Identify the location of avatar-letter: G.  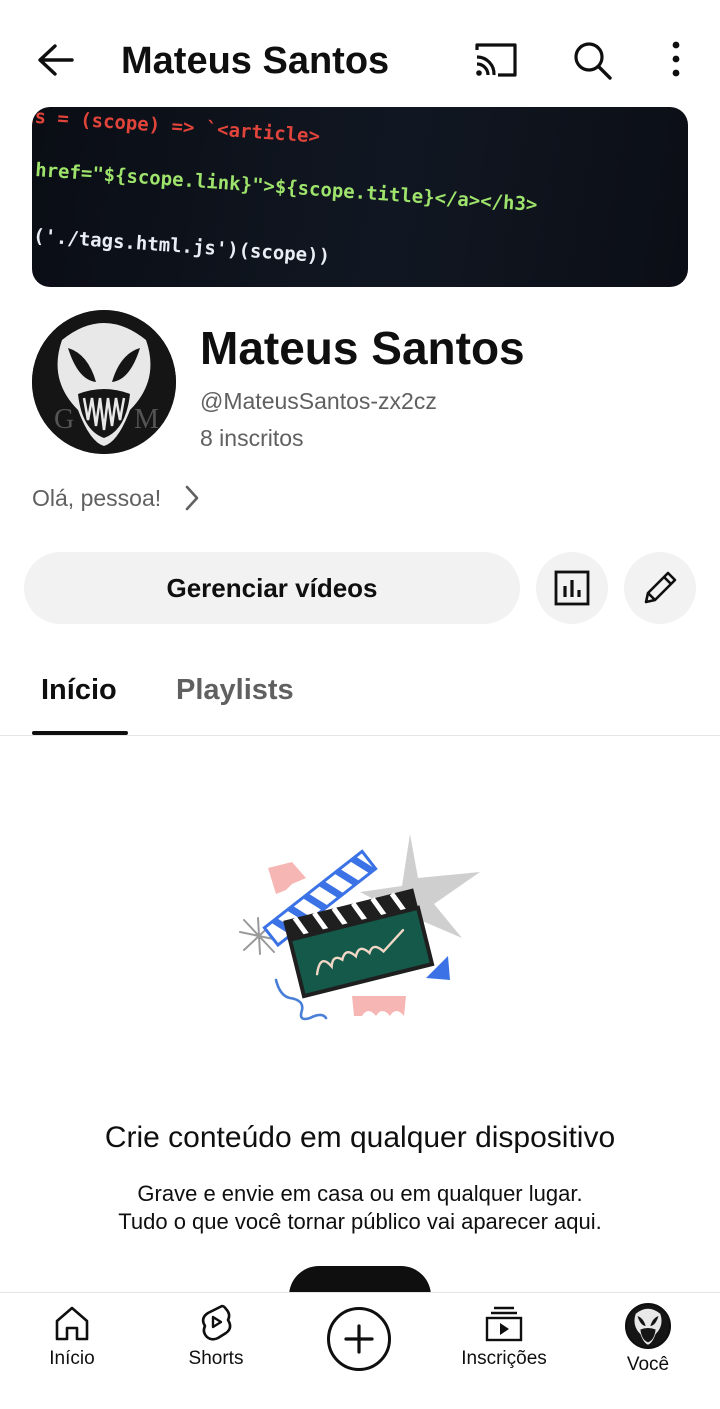
(64, 419).